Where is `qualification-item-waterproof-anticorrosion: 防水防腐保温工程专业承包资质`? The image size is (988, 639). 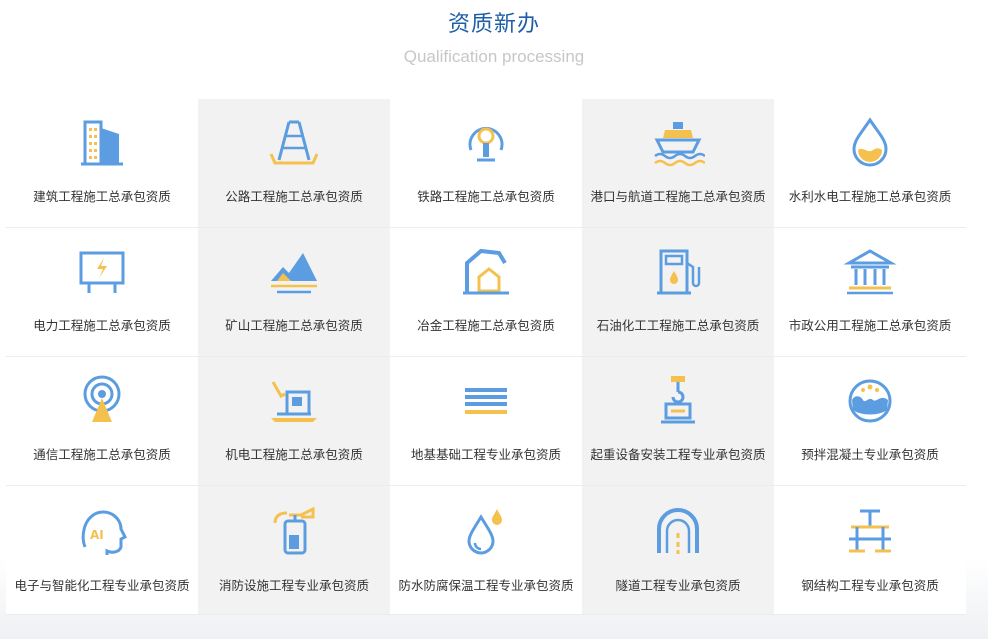 qualification-item-waterproof-anticorrosion: 防水防腐保温工程专业承包资质 is located at coordinates (486, 550).